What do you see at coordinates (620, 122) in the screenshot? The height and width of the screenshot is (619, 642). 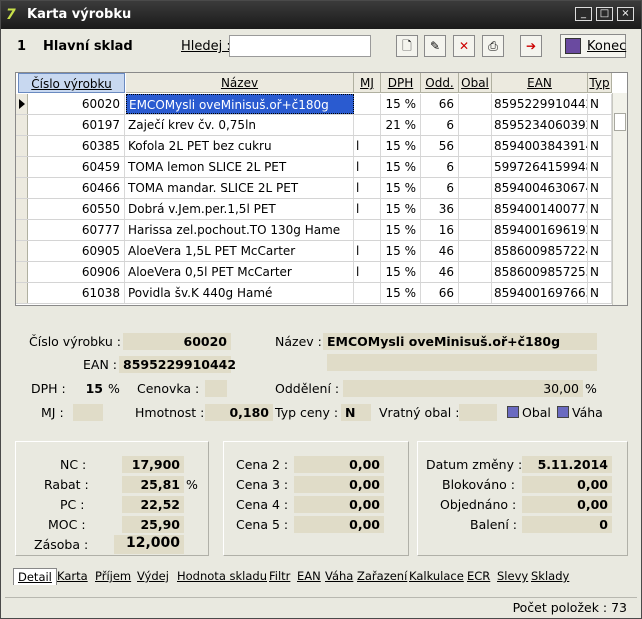 I see `scrollbar-thumb` at bounding box center [620, 122].